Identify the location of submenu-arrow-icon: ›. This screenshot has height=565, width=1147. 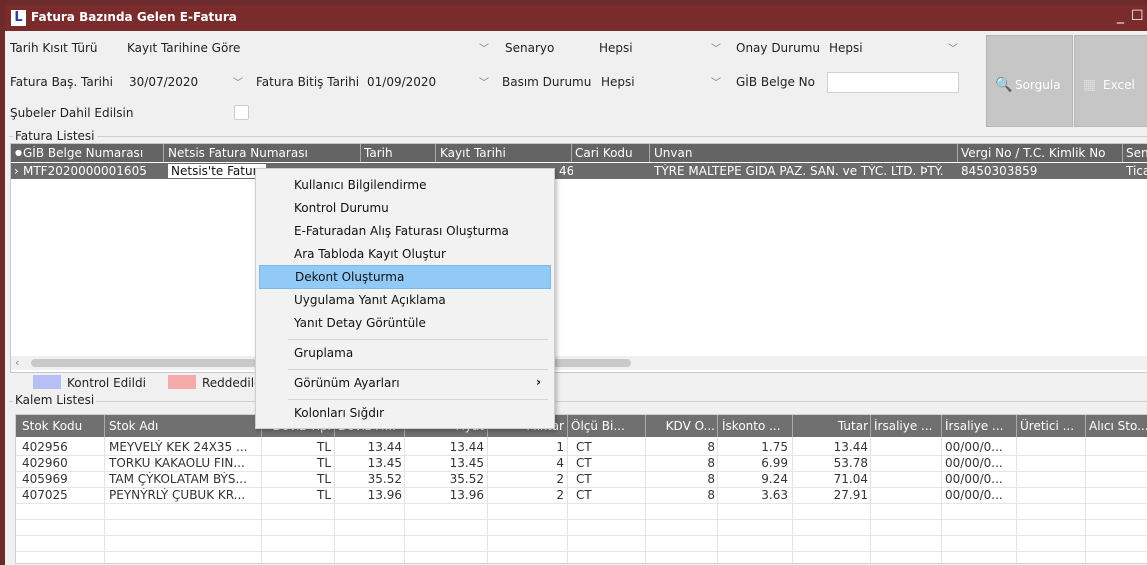
(538, 382).